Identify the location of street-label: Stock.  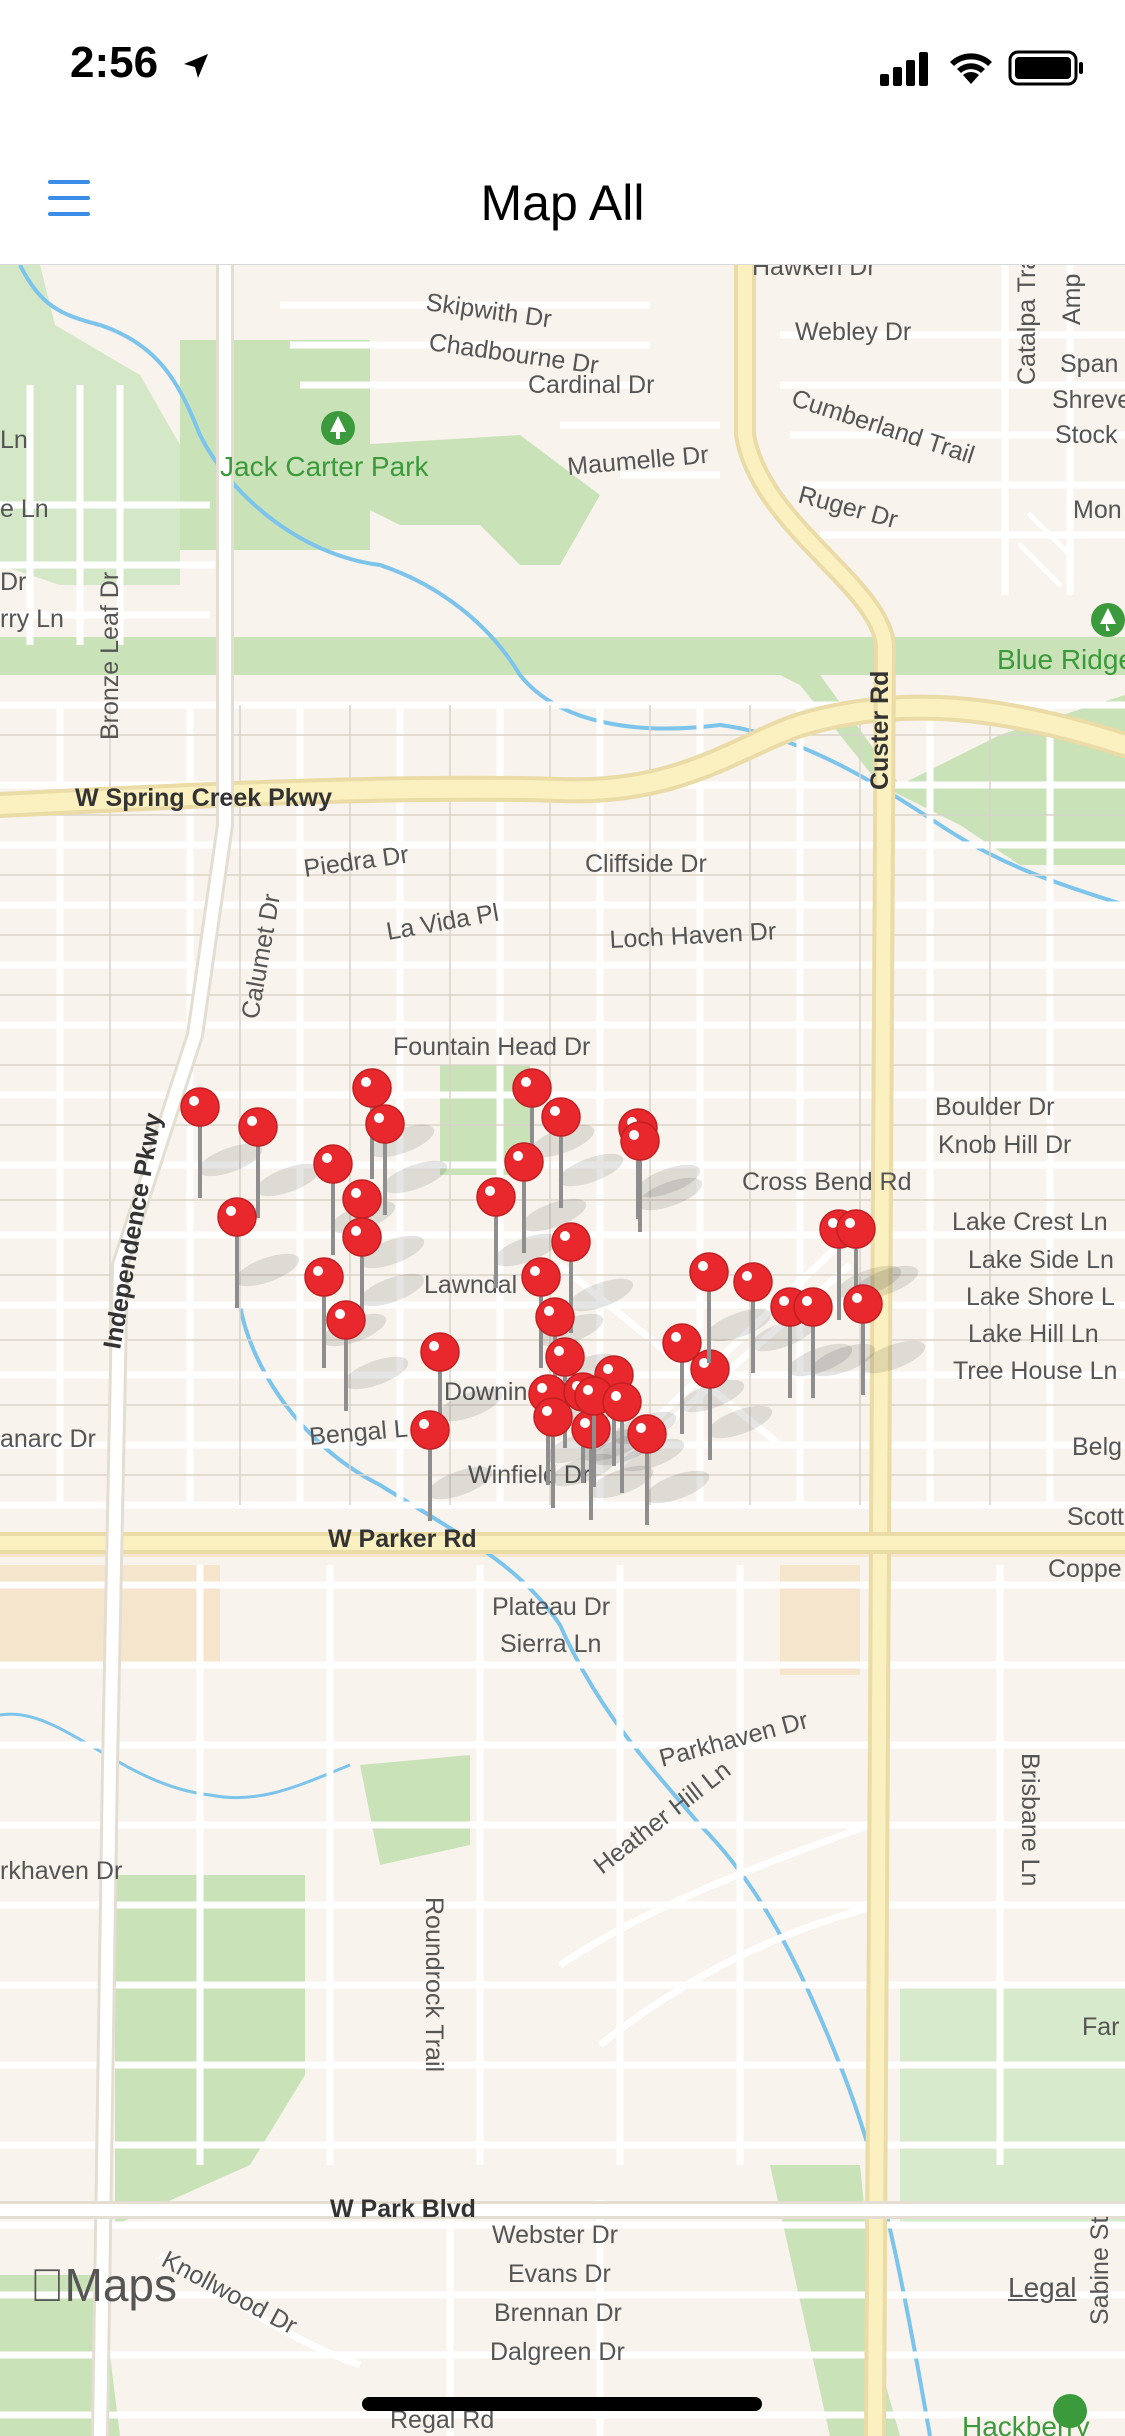
(1086, 435).